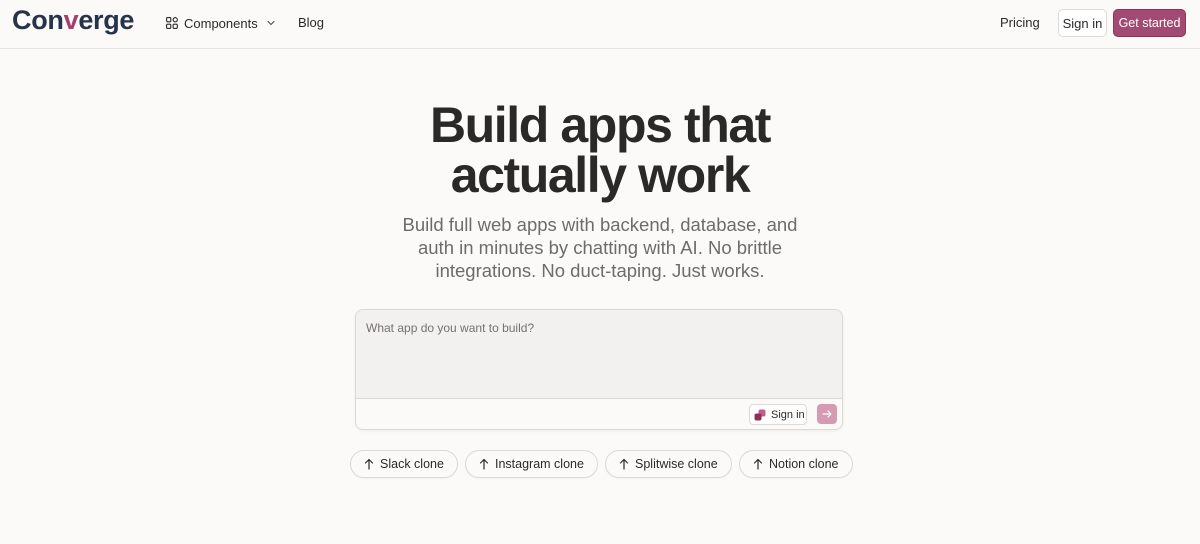 The height and width of the screenshot is (544, 1200). I want to click on suggestion-chip-slack: Slack clone, so click(404, 464).